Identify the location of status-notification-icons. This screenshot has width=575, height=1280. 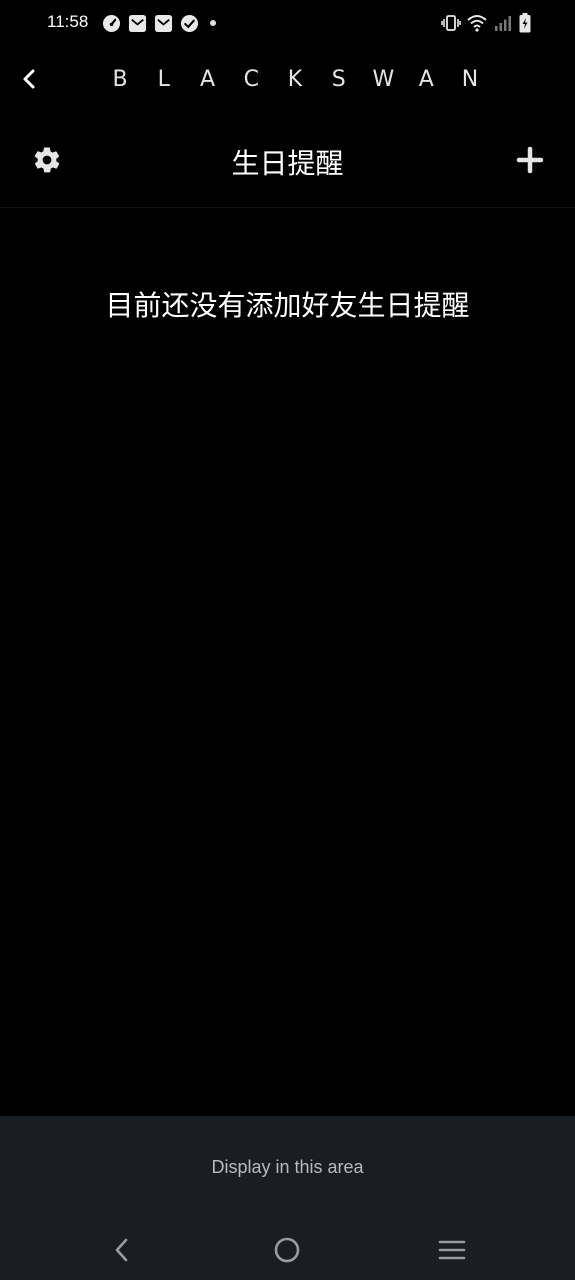
(159, 23).